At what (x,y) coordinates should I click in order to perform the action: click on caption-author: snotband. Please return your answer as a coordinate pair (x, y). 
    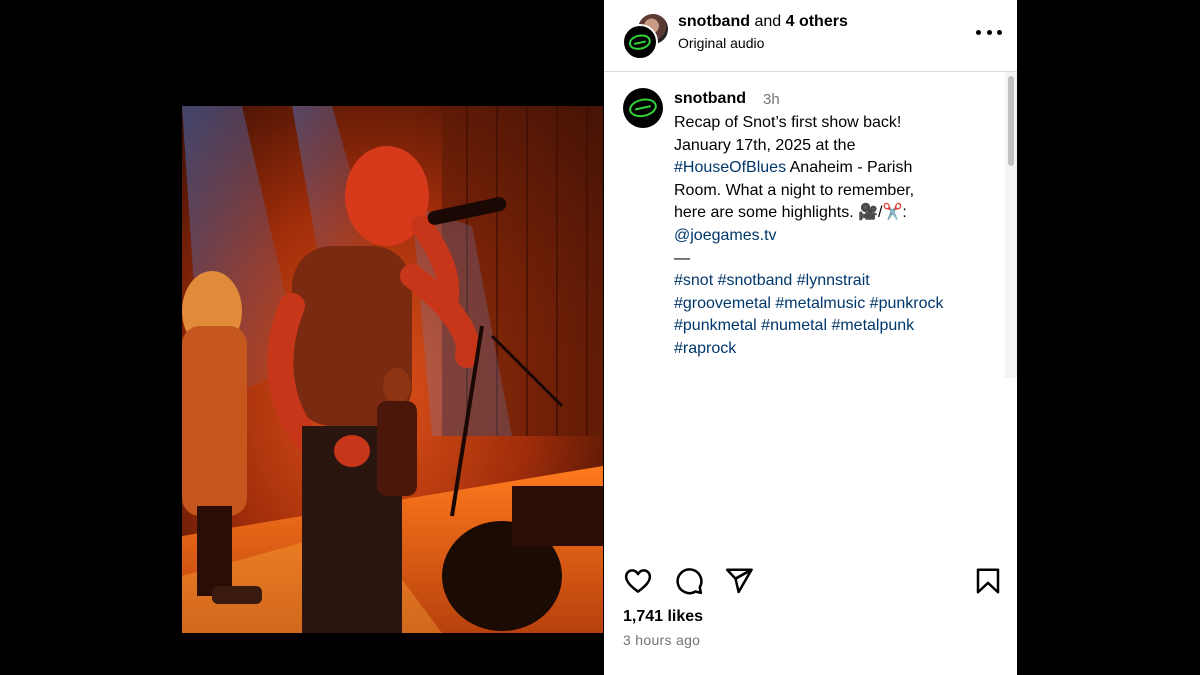
    Looking at the image, I should click on (710, 99).